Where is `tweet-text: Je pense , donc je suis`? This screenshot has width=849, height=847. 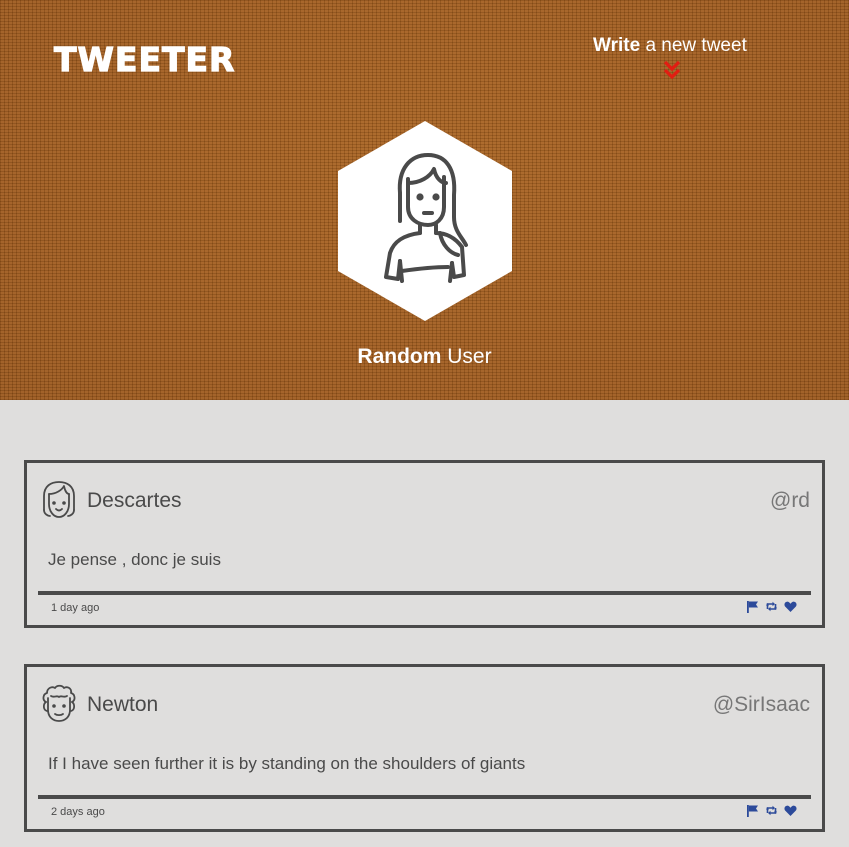
tweet-text: Je pense , donc je suis is located at coordinates (134, 559).